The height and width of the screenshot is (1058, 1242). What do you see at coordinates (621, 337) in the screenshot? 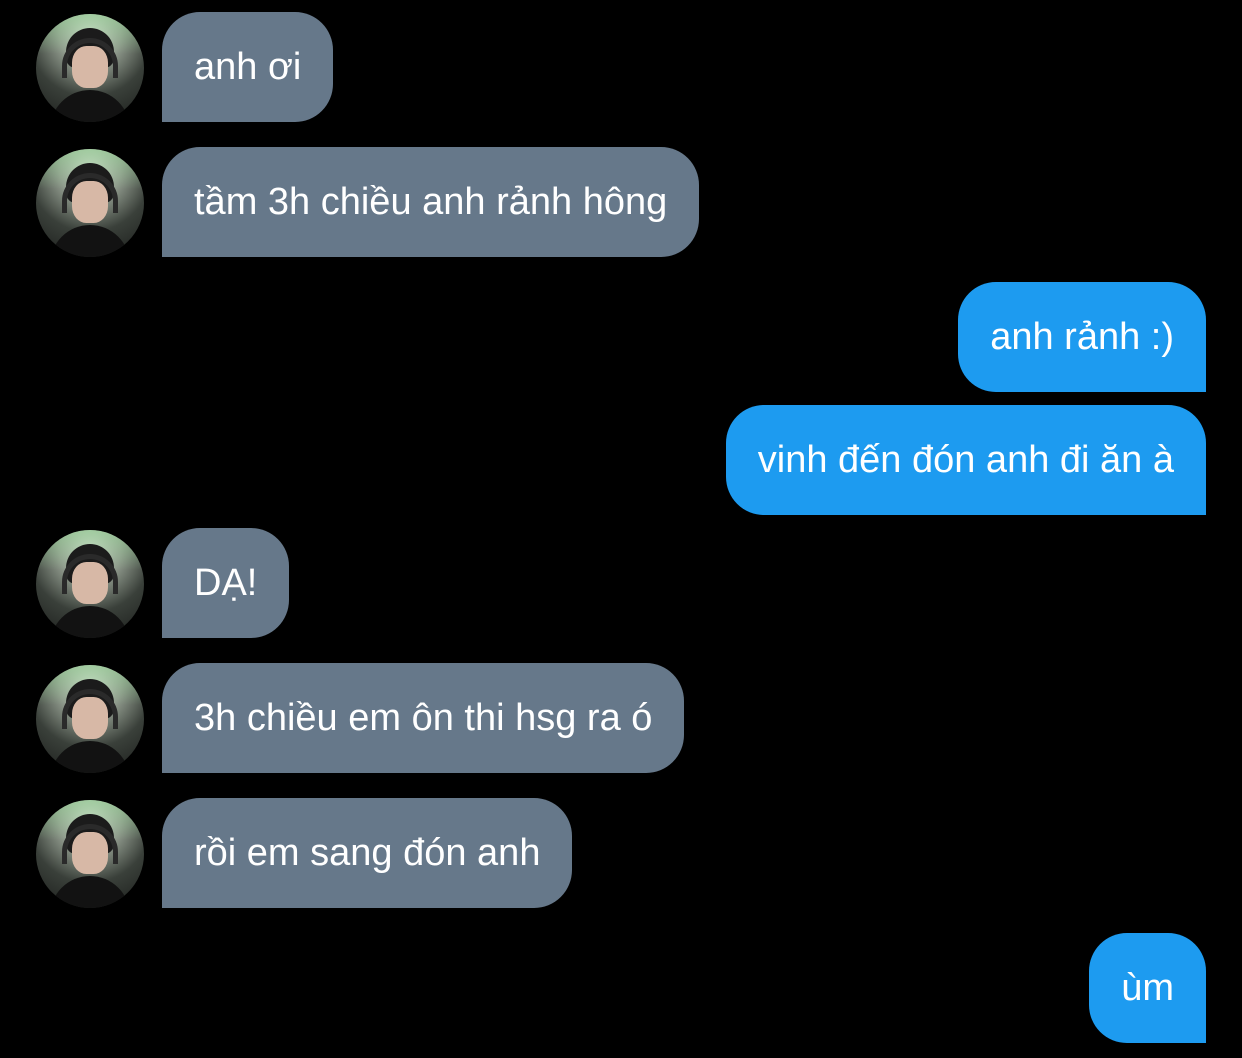
I see `message-outgoing: anh rảnh :)` at bounding box center [621, 337].